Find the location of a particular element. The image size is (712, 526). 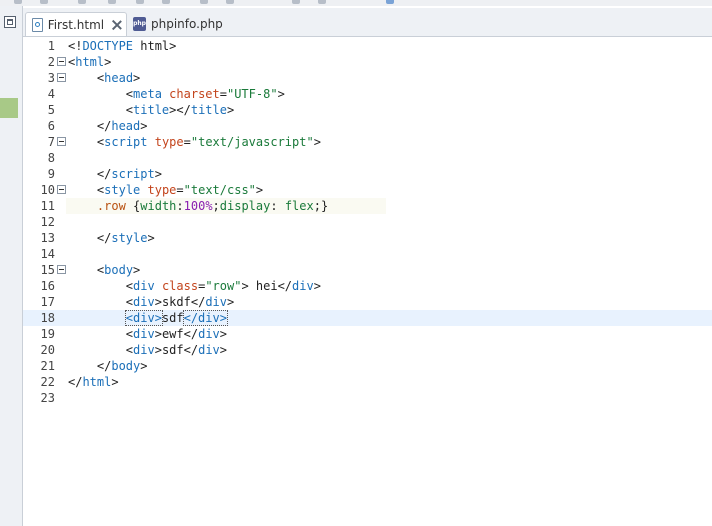

code-token: "text/javascript" is located at coordinates (252, 142).